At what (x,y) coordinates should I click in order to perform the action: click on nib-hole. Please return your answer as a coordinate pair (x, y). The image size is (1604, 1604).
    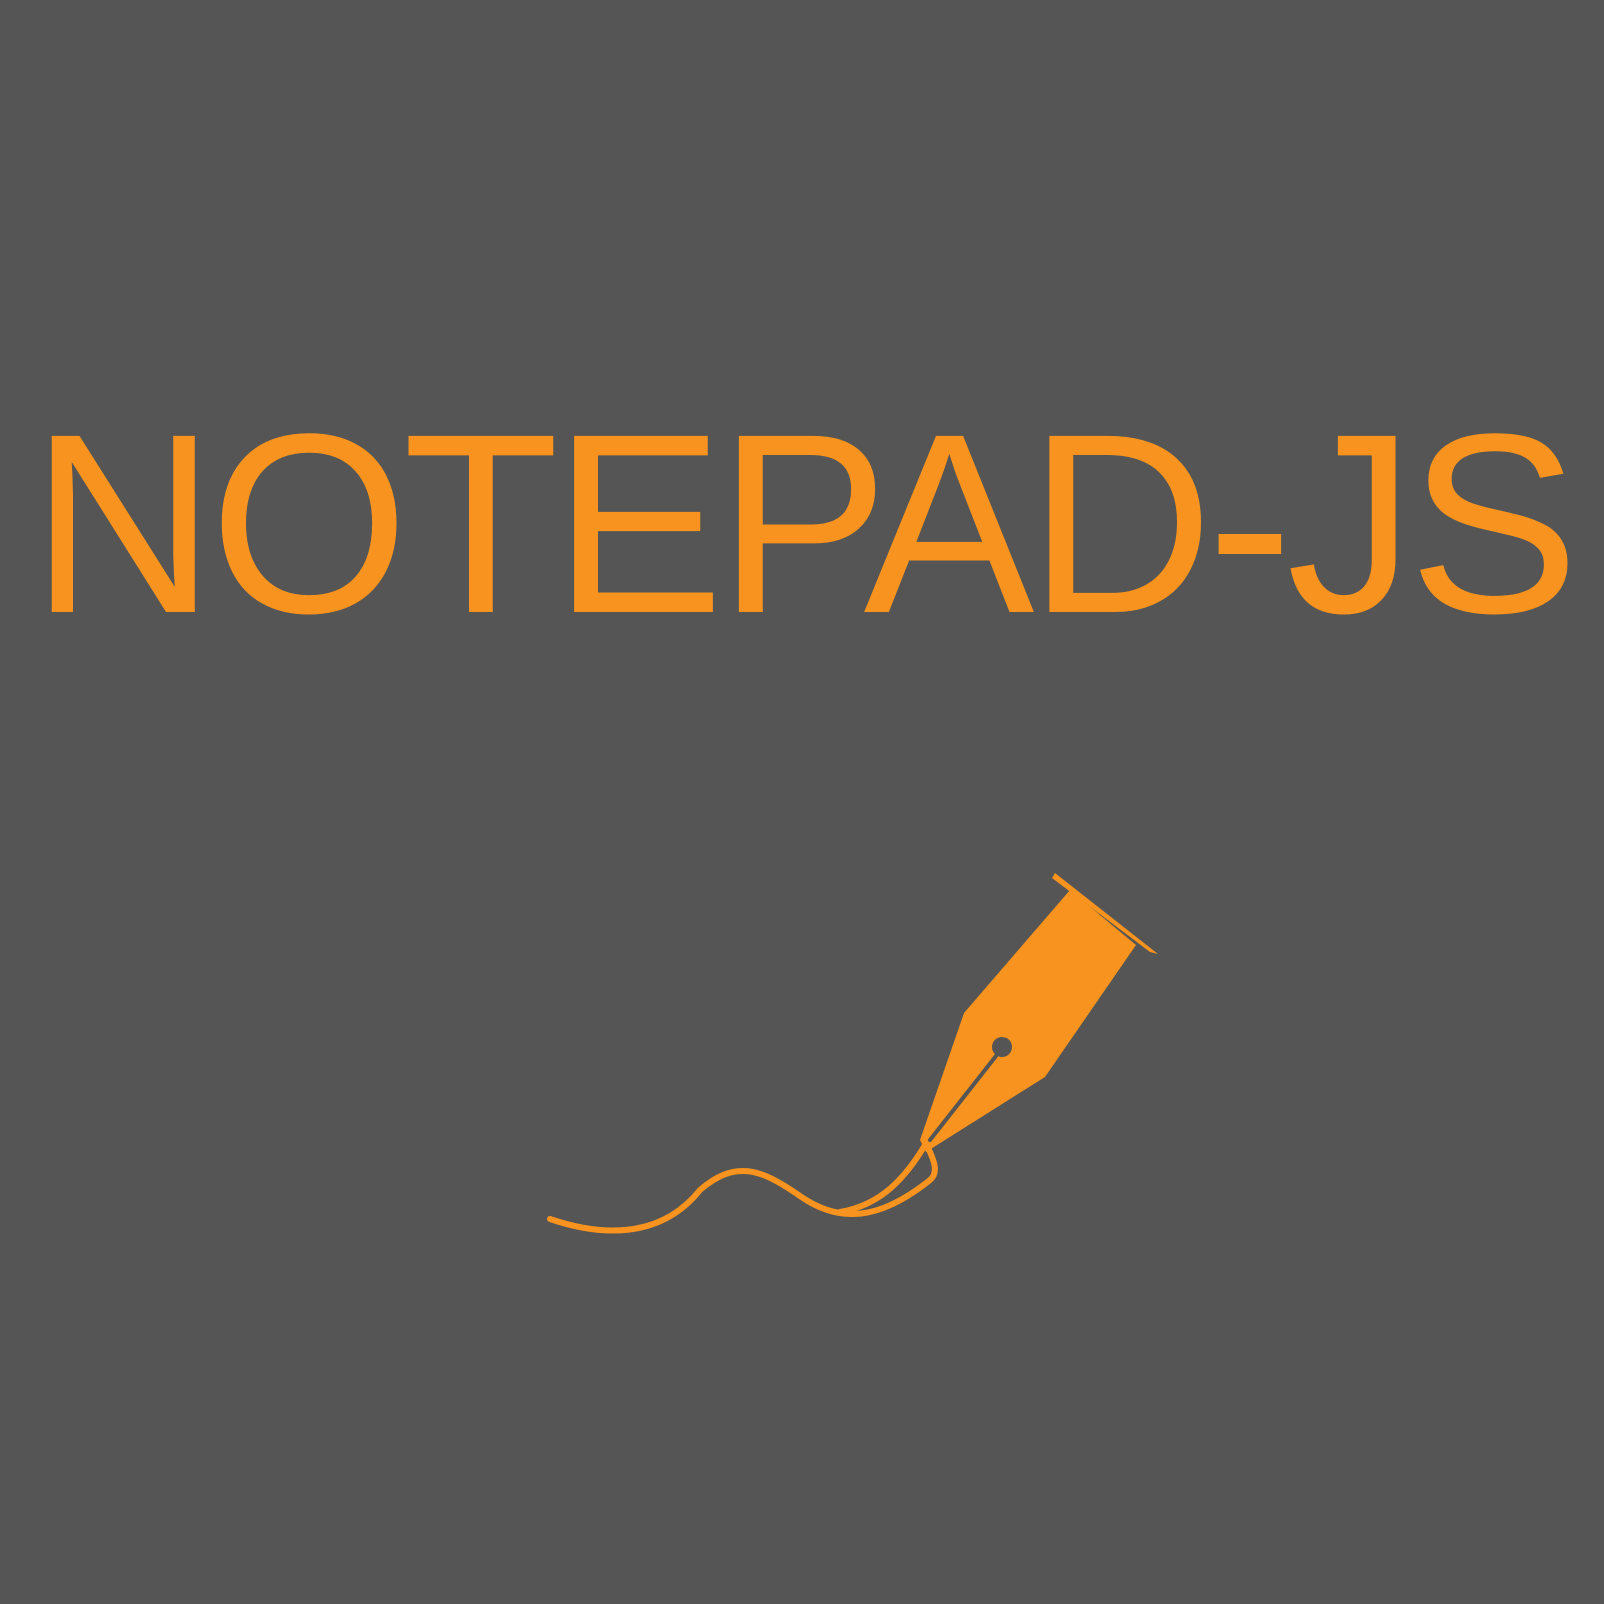
    Looking at the image, I should click on (1002, 1047).